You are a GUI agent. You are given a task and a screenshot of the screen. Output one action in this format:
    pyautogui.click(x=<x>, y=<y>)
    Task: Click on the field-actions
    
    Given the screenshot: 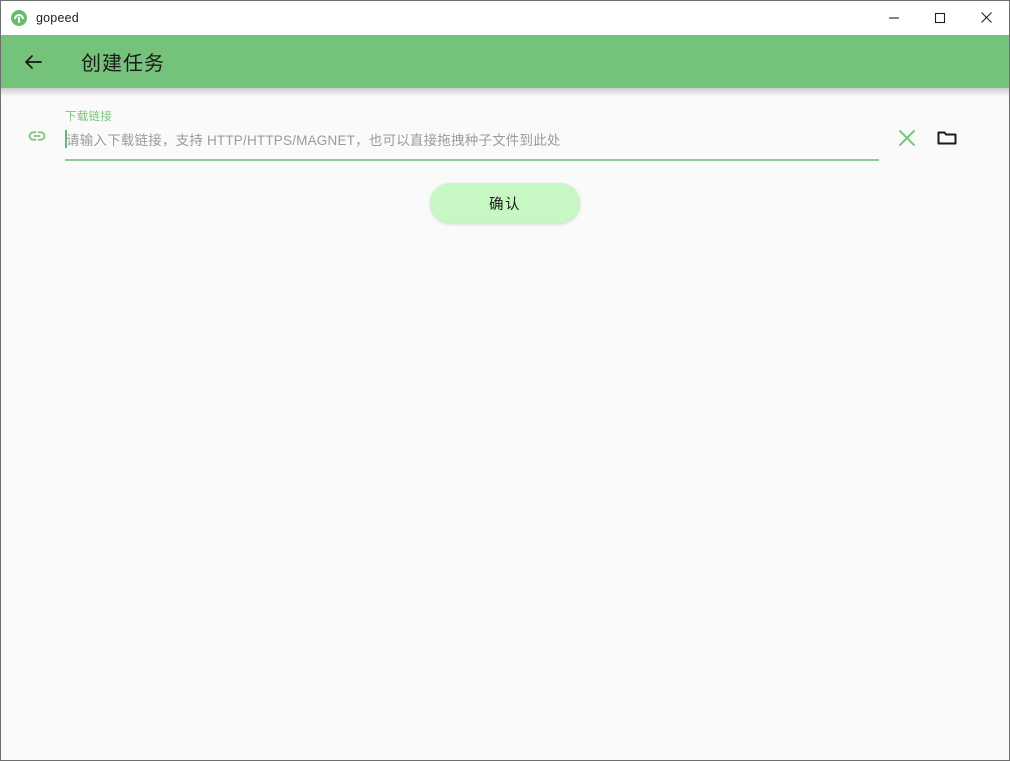 What is the action you would take?
    pyautogui.click(x=927, y=138)
    